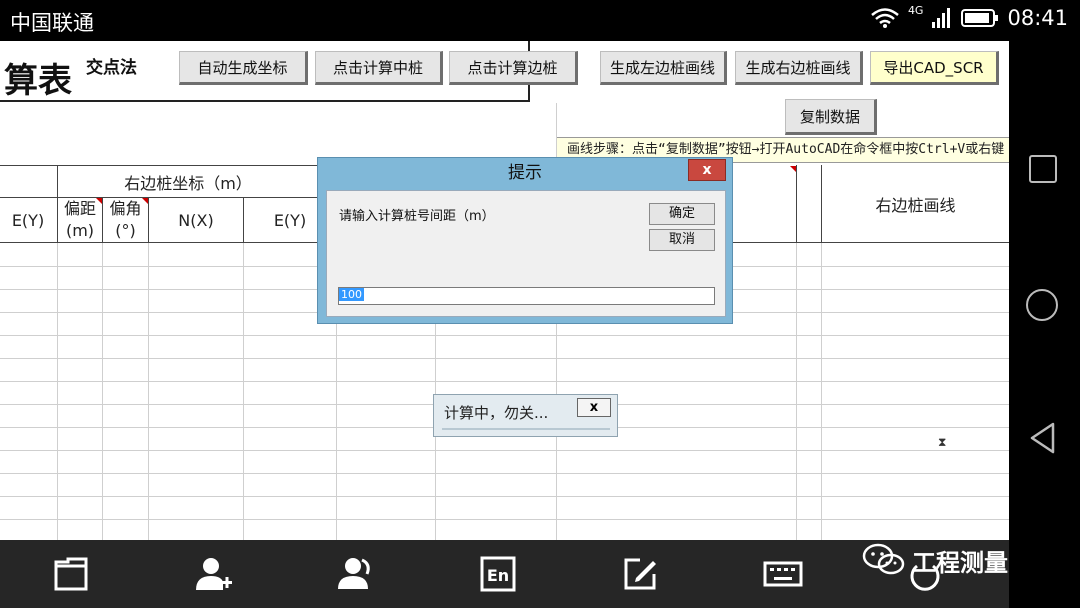 The width and height of the screenshot is (1080, 608). What do you see at coordinates (111, 68) in the screenshot?
I see `sheet-subtitle: 交点法` at bounding box center [111, 68].